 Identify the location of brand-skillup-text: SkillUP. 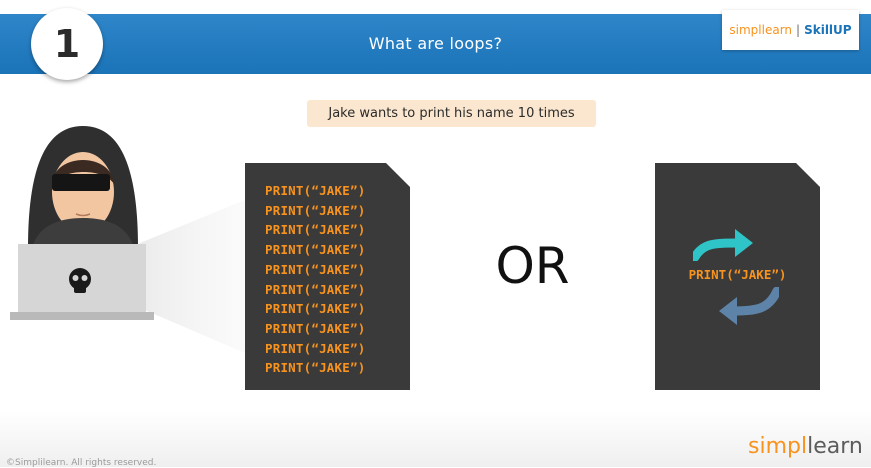
(828, 30).